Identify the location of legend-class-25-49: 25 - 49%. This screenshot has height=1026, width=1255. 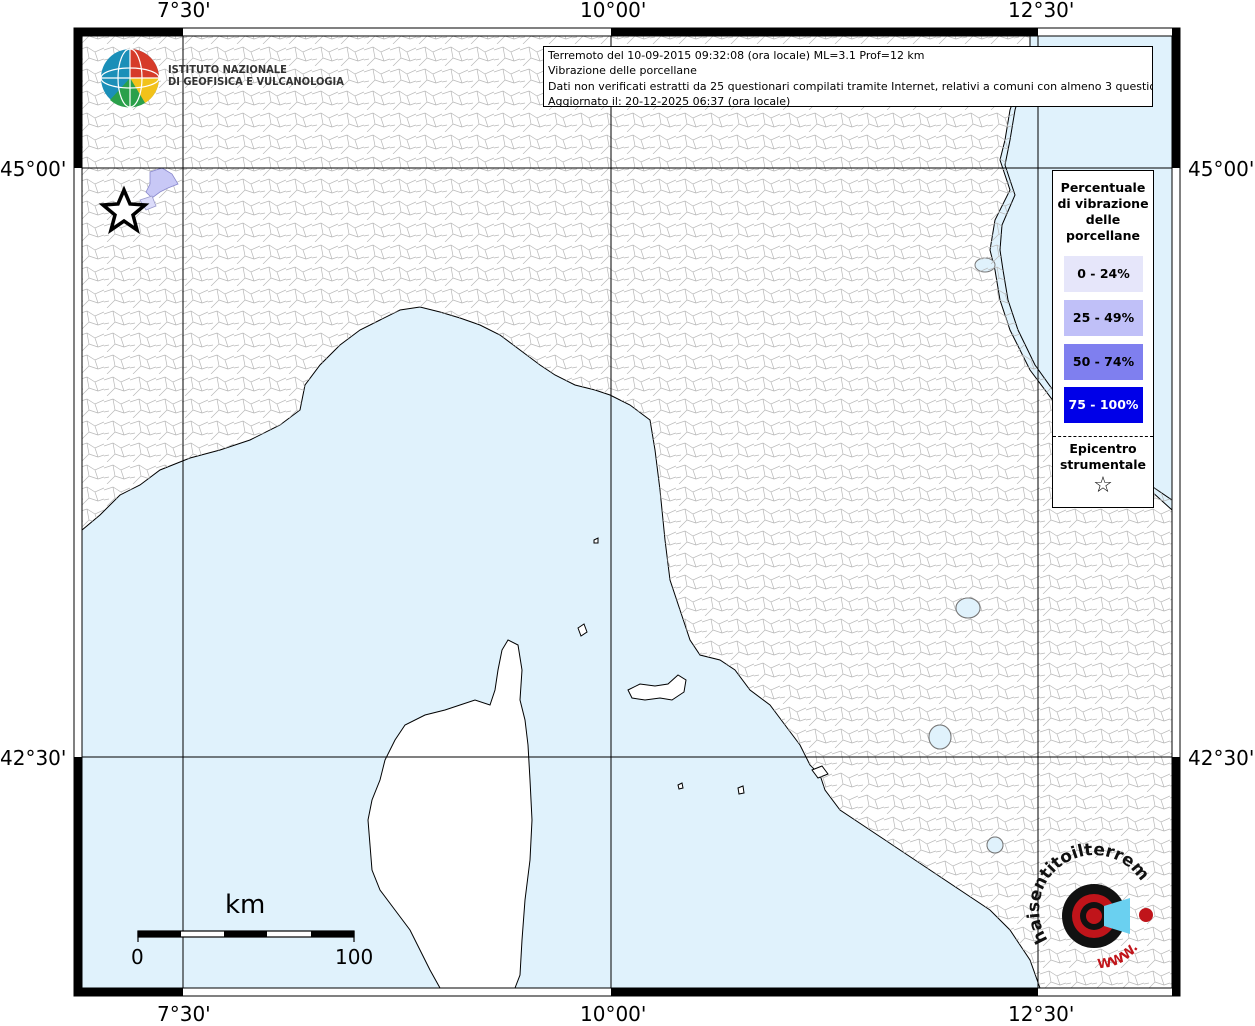
(1103, 318).